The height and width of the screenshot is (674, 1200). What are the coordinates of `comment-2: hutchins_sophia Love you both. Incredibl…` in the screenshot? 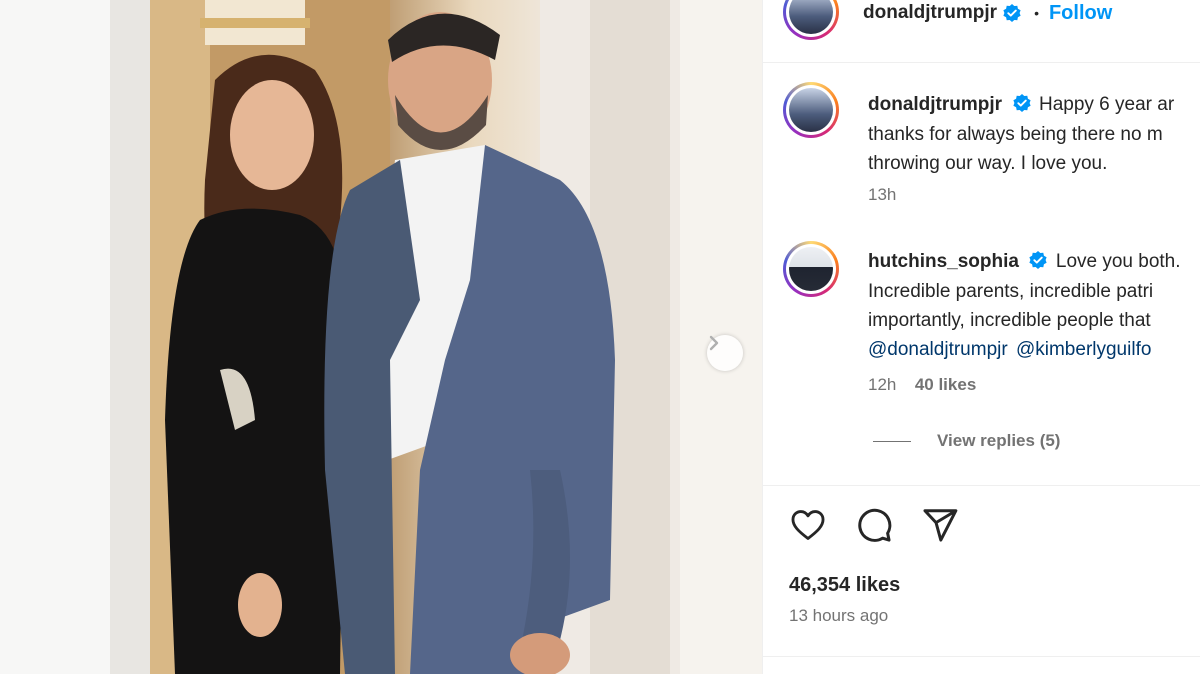 It's located at (1024, 305).